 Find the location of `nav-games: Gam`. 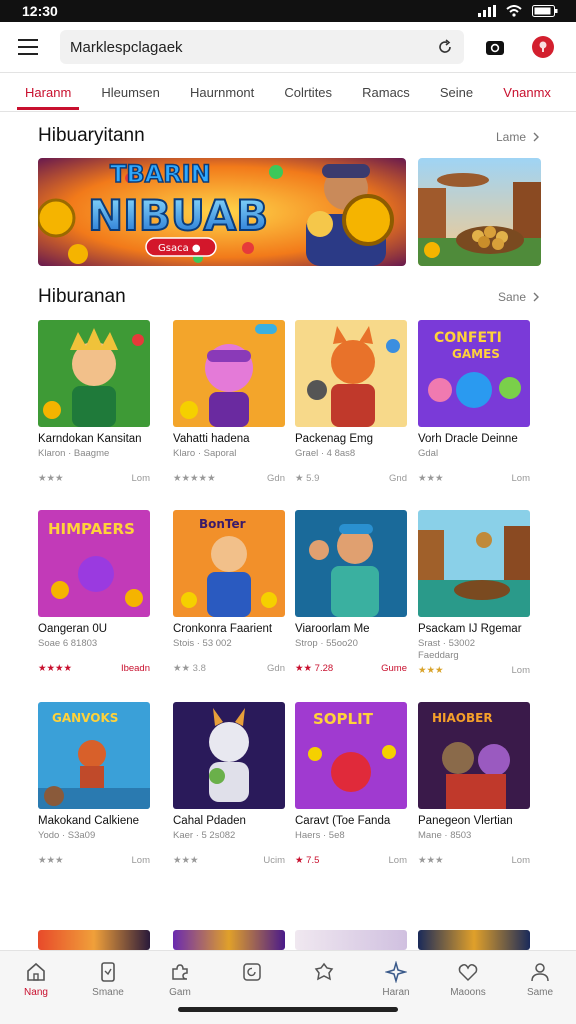

nav-games: Gam is located at coordinates (180, 992).